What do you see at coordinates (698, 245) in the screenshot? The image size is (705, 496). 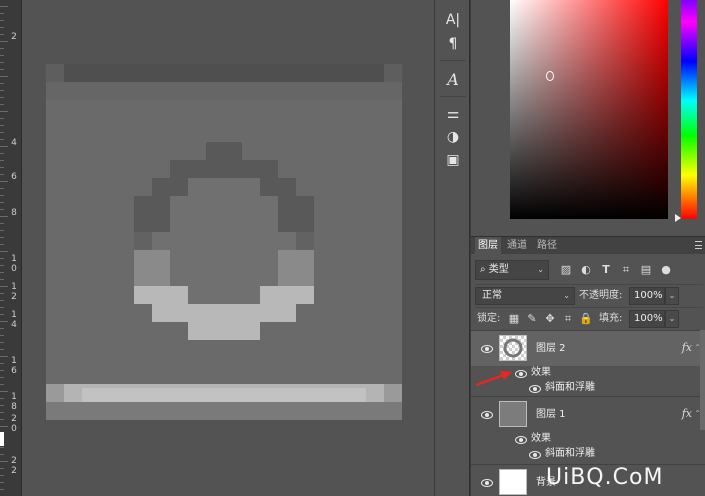 I see `panel-menu-icon` at bounding box center [698, 245].